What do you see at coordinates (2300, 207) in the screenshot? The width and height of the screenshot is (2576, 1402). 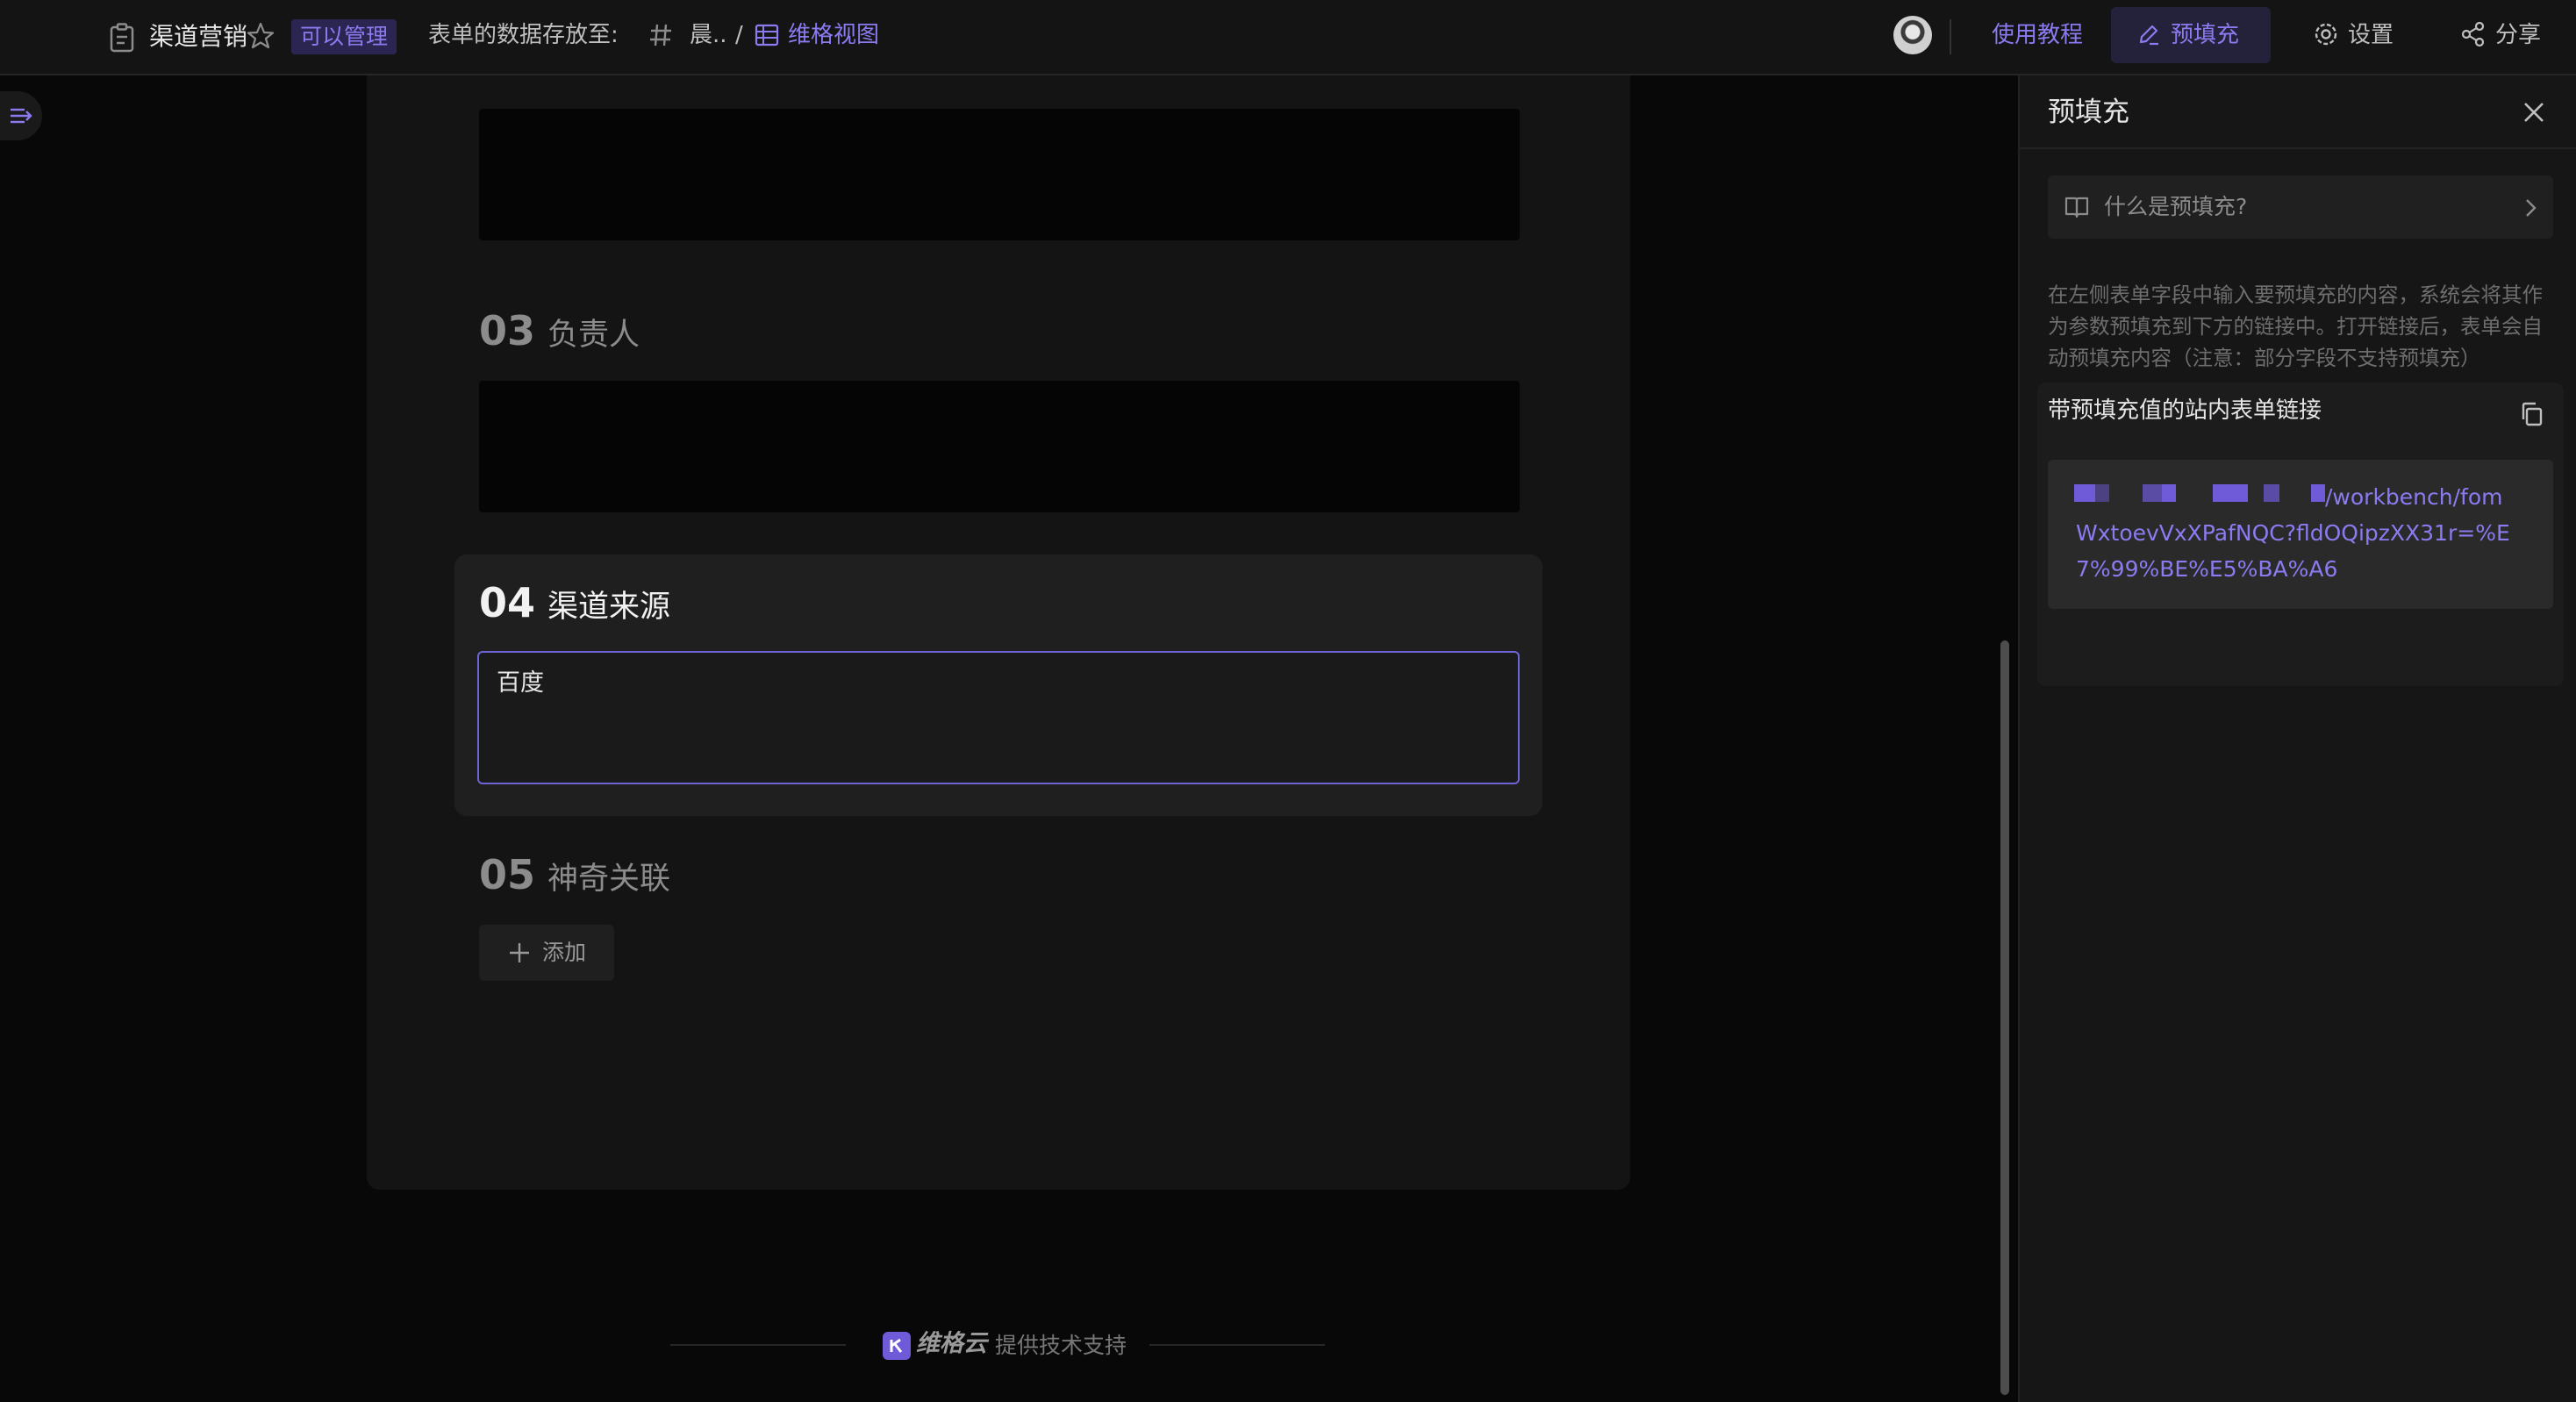 I see `what-is-prefill-link: 什么是预填充?` at bounding box center [2300, 207].